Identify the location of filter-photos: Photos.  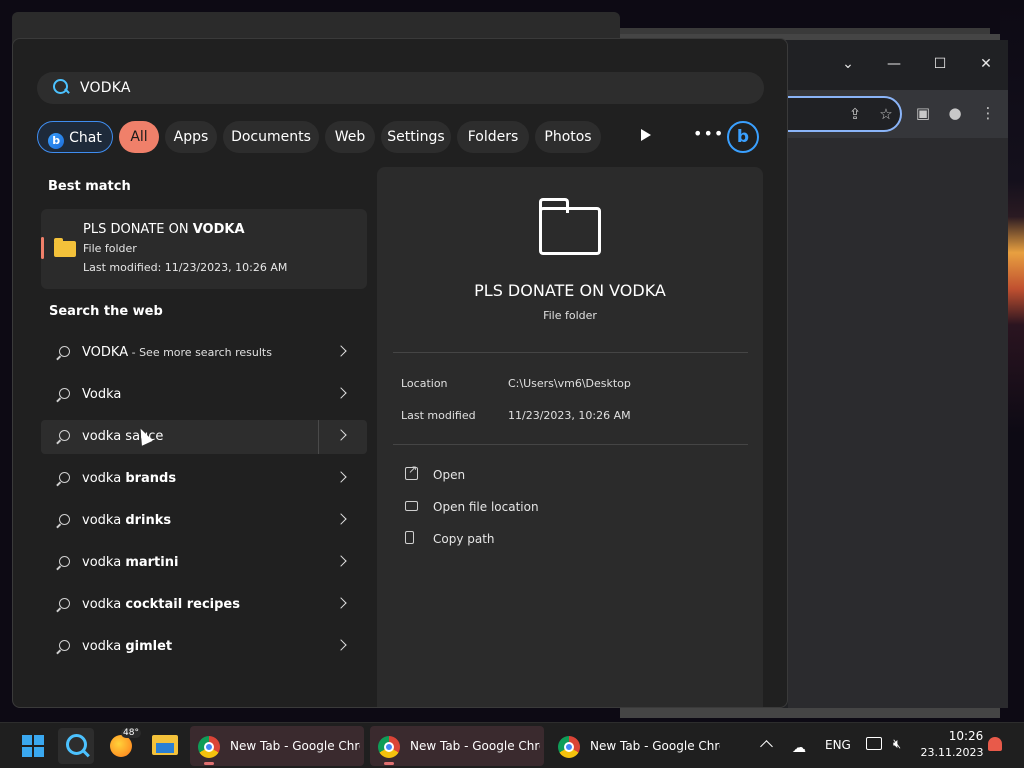
(568, 137).